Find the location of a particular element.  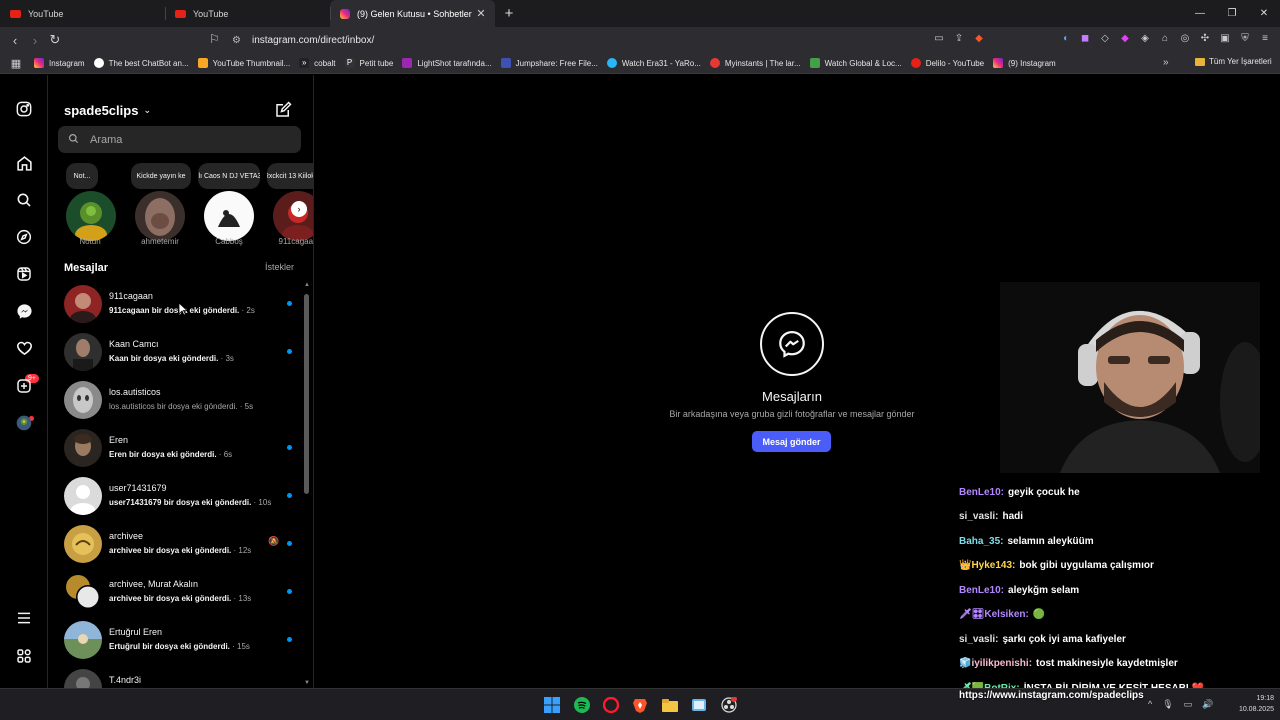

close-window-icon: ✕ is located at coordinates (1264, 13).